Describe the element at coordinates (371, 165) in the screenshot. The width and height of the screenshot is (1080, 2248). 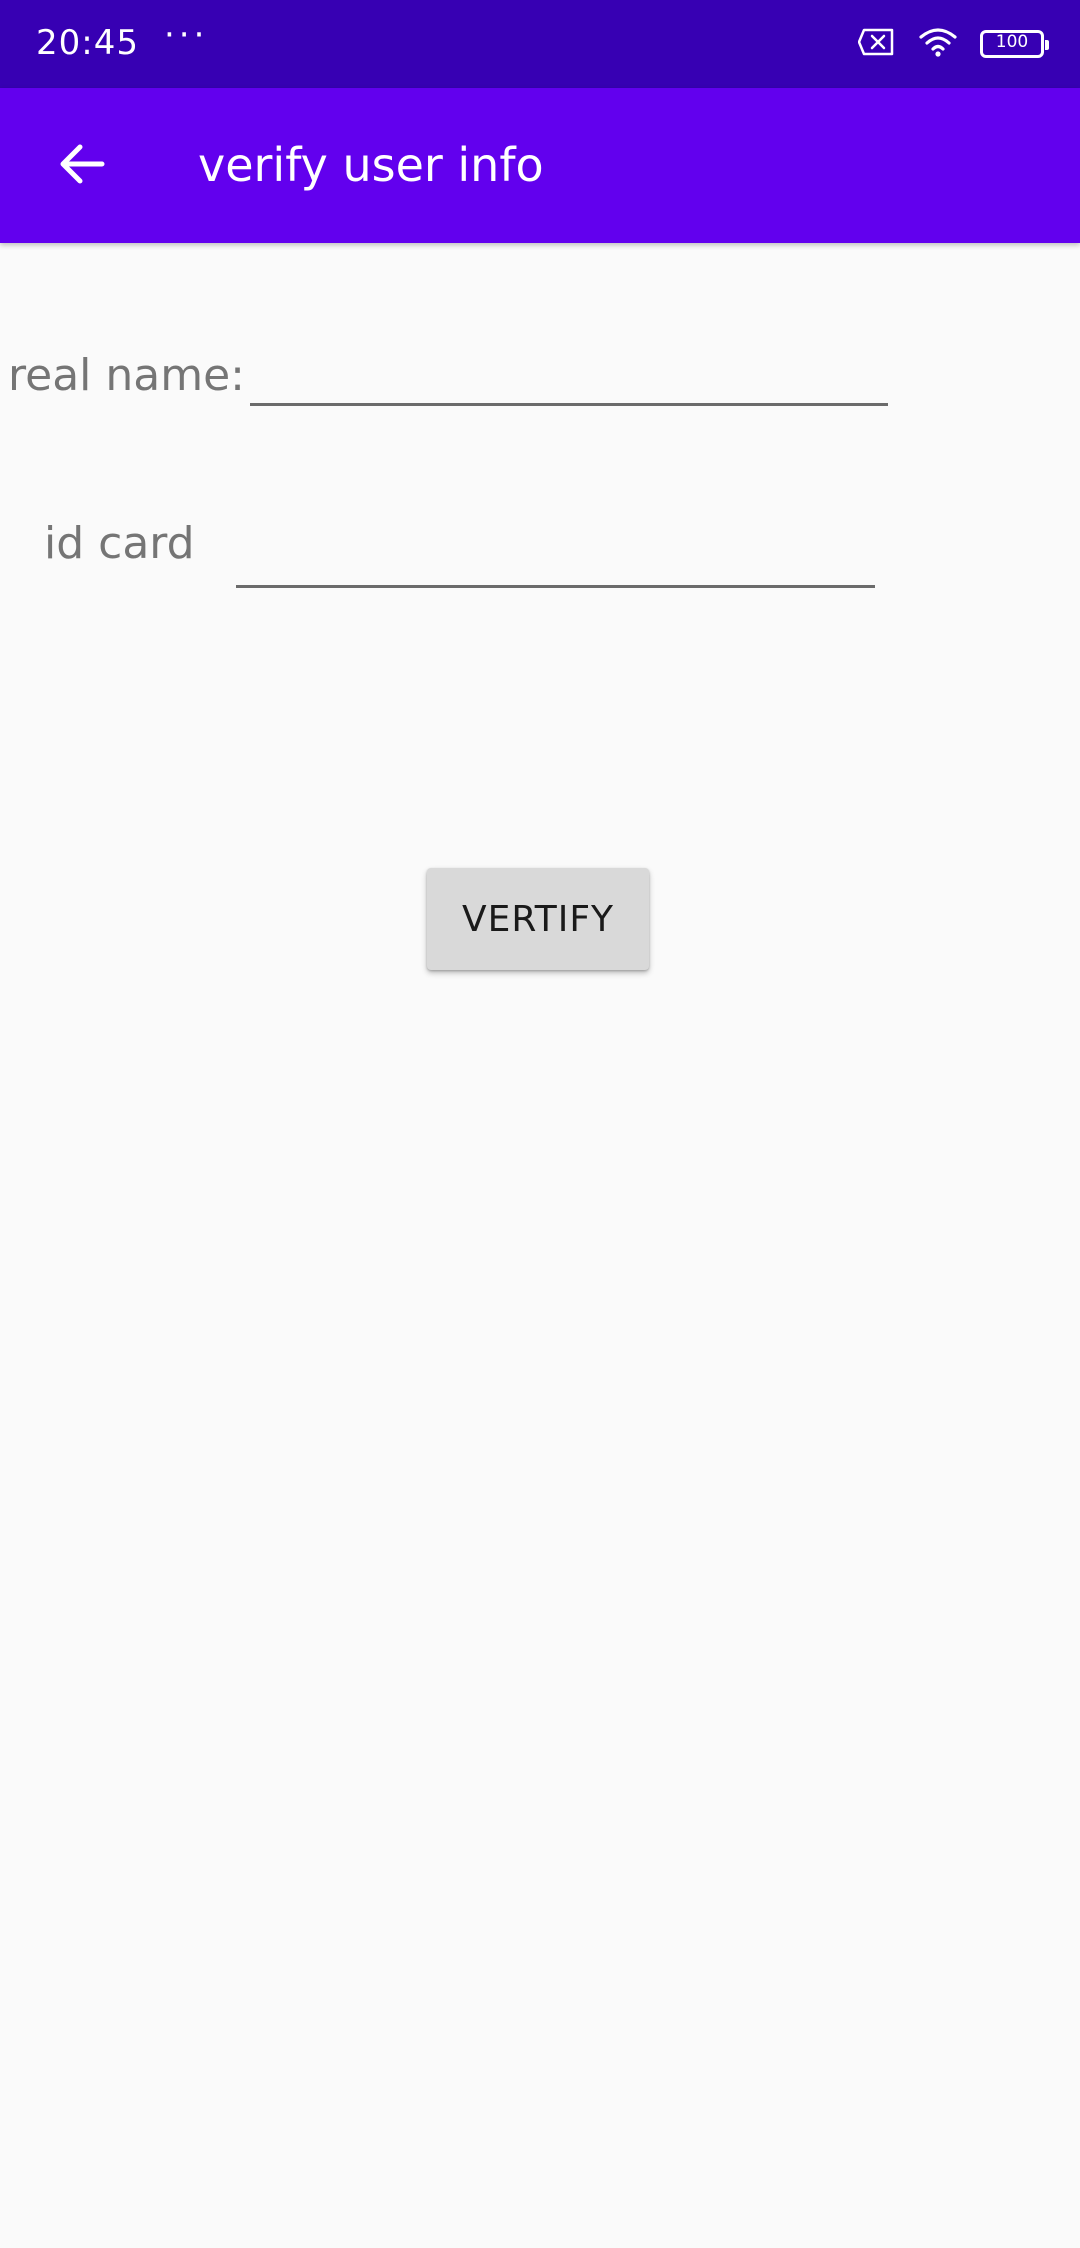
I see `page-title: verify user info` at that location.